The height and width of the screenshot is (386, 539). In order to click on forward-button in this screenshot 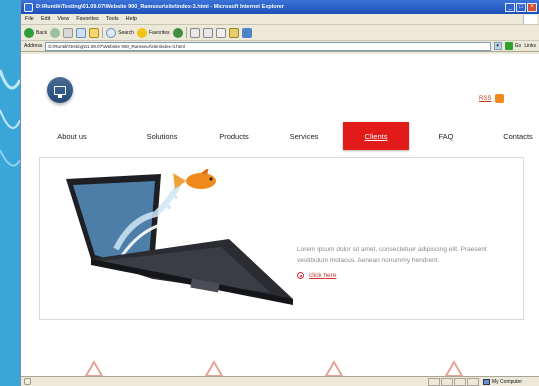, I will do `click(55, 32)`.